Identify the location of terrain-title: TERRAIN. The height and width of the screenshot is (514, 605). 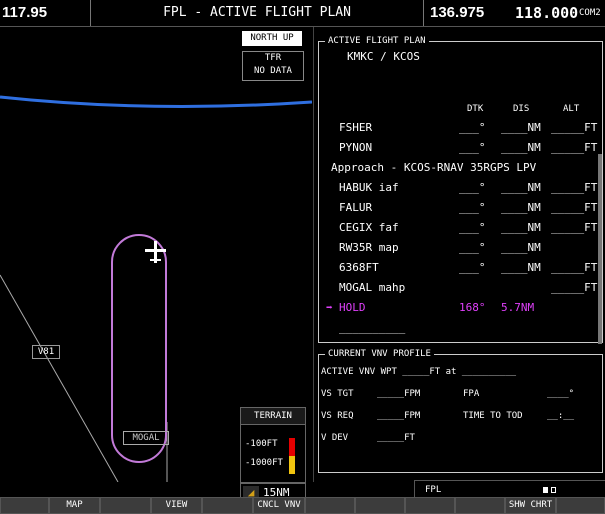
(273, 416).